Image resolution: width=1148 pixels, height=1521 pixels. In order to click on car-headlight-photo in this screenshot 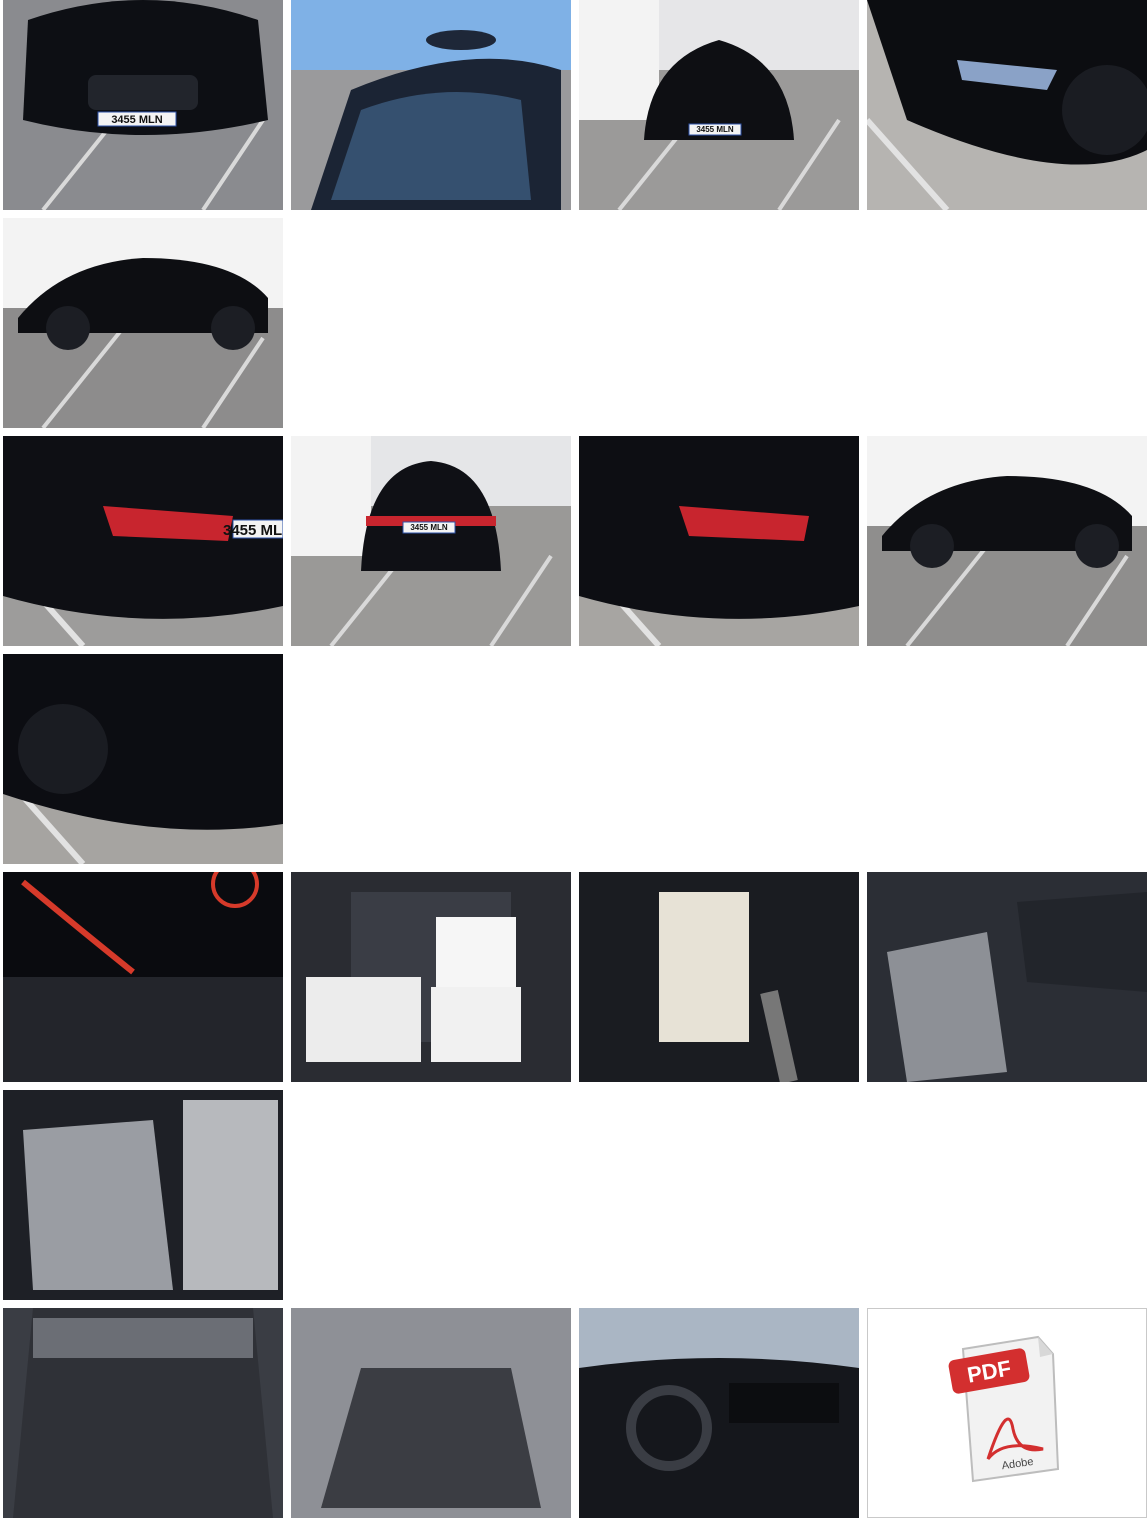, I will do `click(1007, 105)`.